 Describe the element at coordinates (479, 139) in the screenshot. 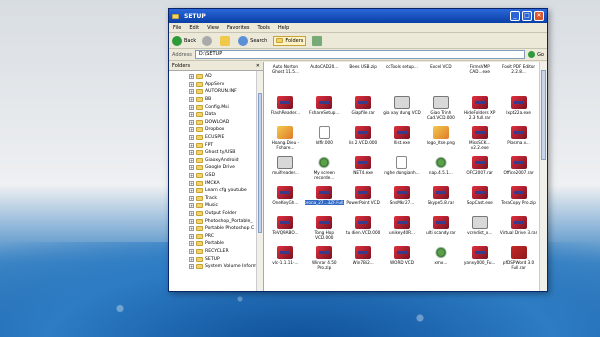

I see `file-item: MissSCK... v2.2.exe` at that location.